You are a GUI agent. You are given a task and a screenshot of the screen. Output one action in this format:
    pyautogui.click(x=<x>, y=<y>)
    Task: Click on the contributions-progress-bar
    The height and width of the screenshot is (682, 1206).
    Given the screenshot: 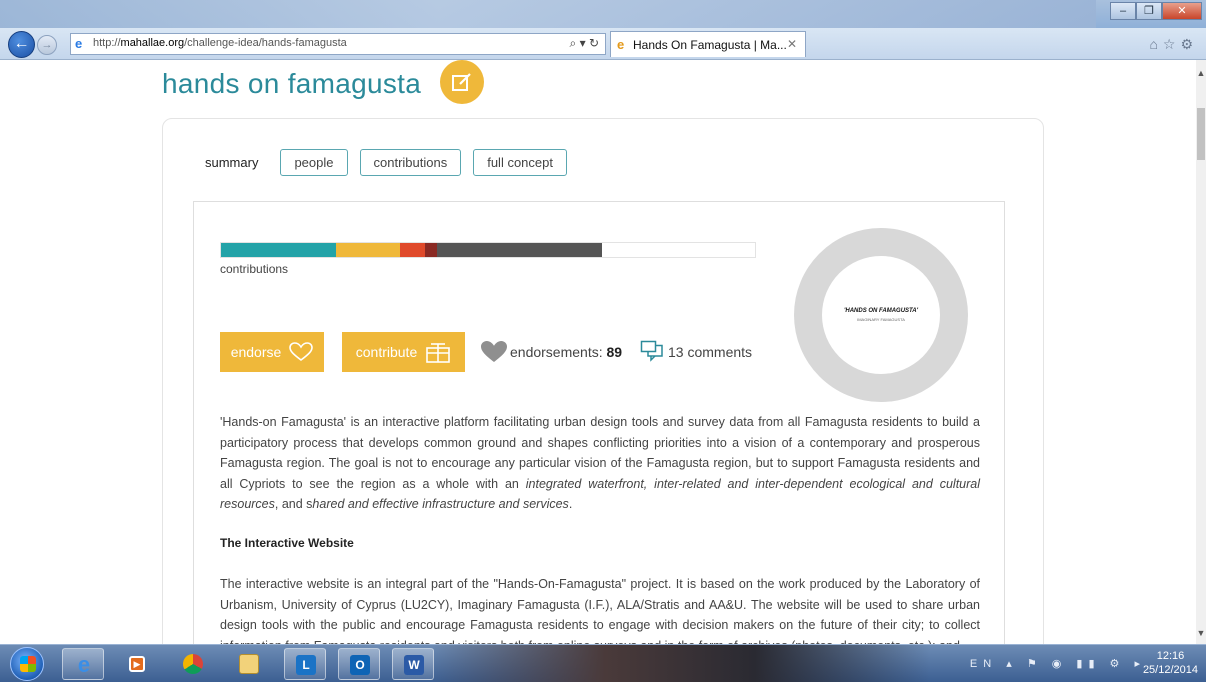 What is the action you would take?
    pyautogui.click(x=488, y=250)
    